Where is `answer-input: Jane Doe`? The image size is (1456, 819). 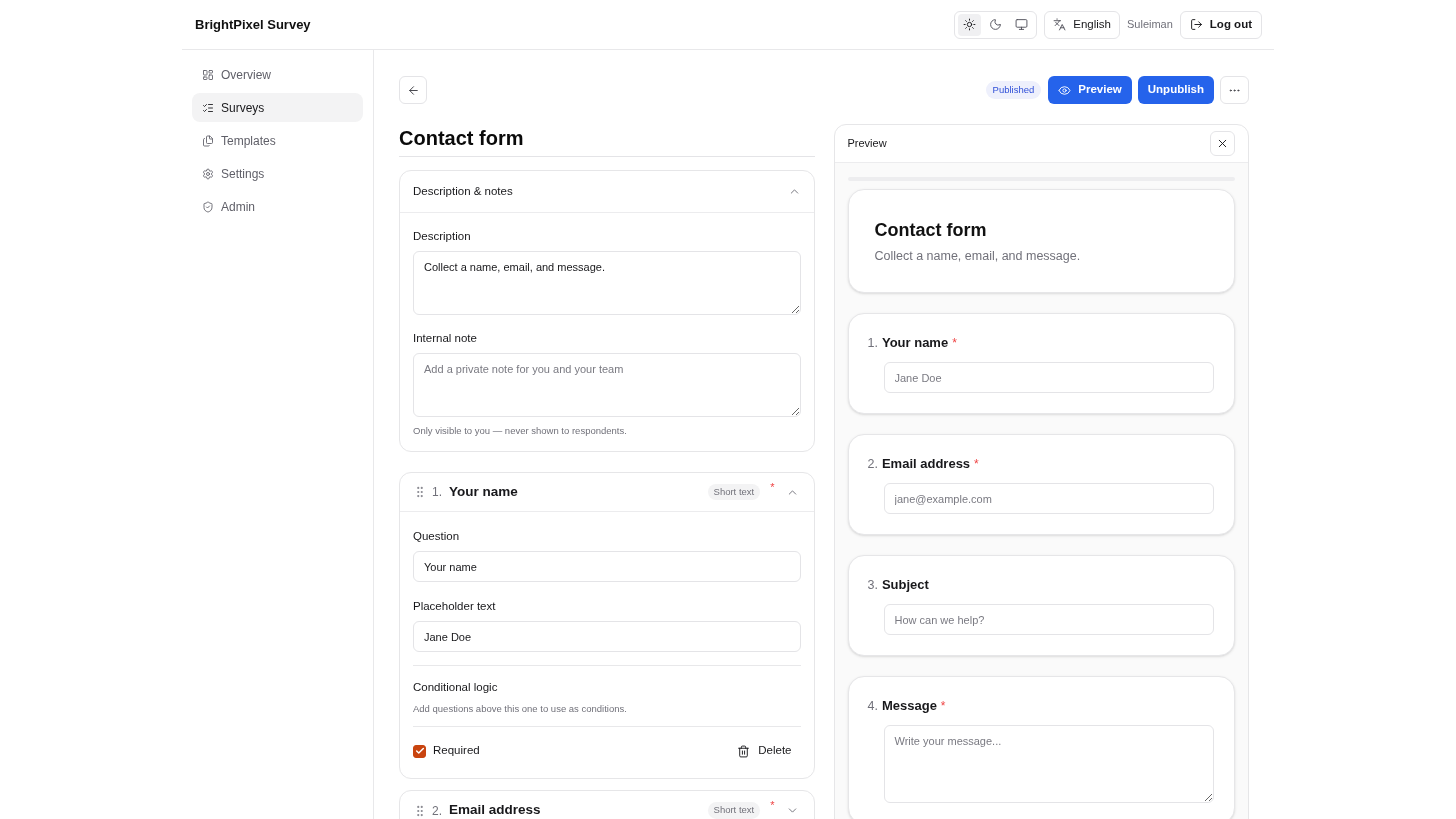
answer-input: Jane Doe is located at coordinates (1048, 377).